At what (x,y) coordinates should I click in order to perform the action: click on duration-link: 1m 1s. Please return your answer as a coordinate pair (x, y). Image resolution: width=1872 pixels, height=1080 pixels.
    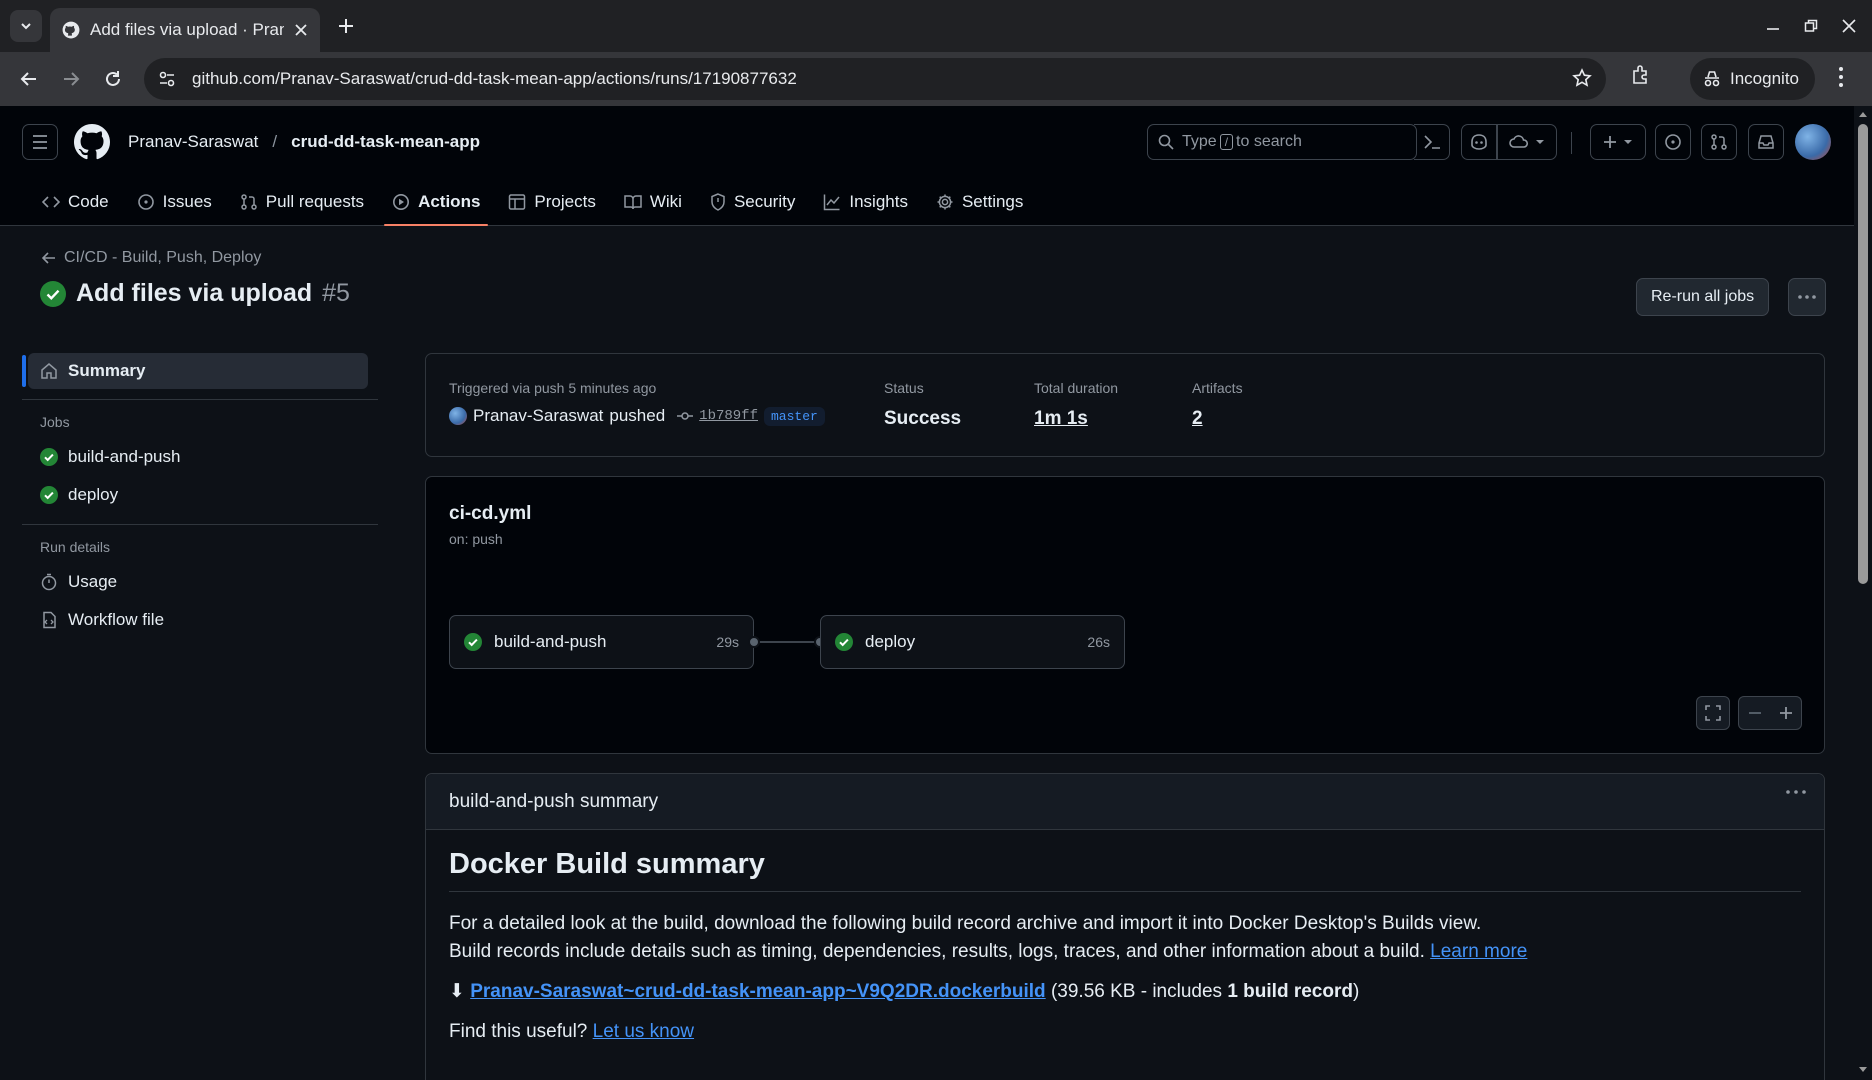
    Looking at the image, I should click on (1076, 419).